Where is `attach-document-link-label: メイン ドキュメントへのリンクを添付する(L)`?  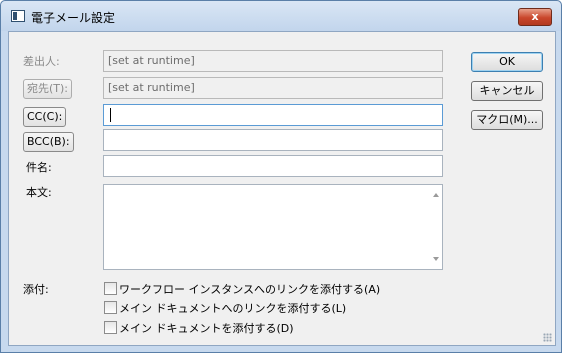
attach-document-link-label: メイン ドキュメントへのリンクを添付する(L) is located at coordinates (232, 308).